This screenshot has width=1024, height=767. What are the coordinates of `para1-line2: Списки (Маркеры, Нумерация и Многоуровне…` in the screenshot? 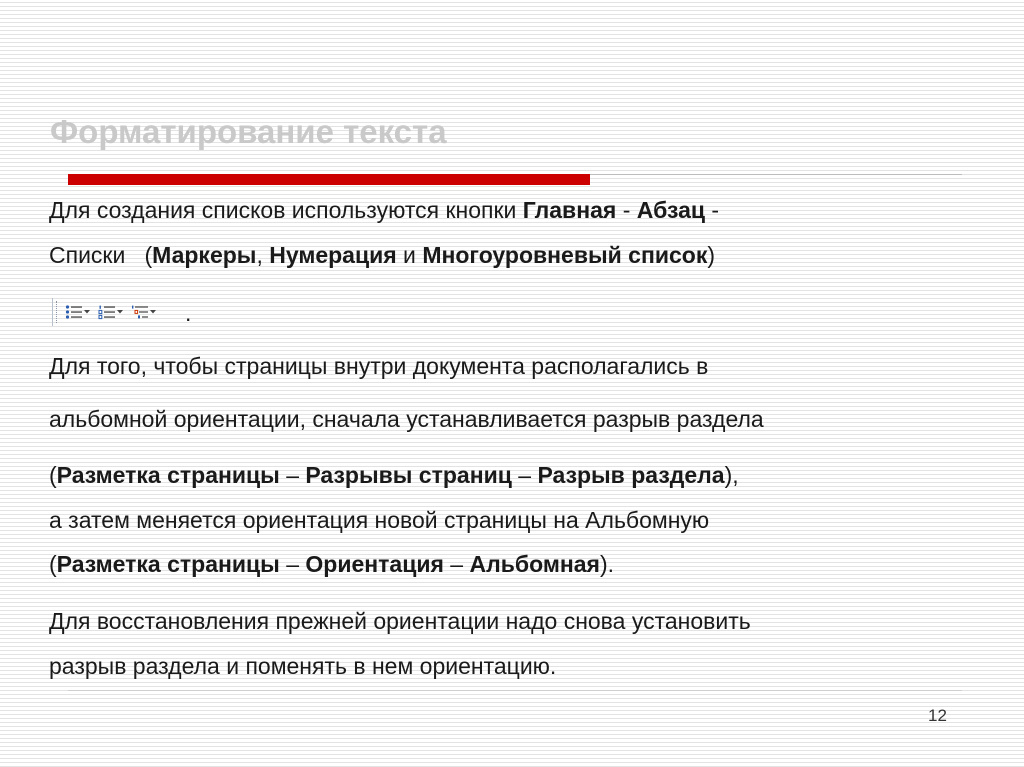 It's located at (514, 255).